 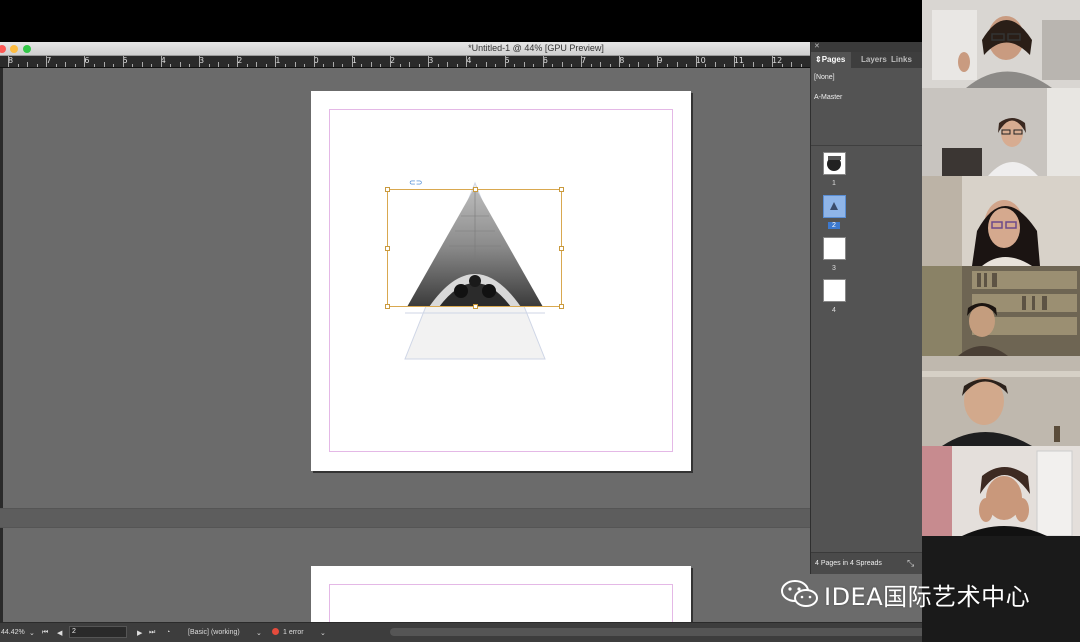 What do you see at coordinates (323, 633) in the screenshot?
I see `errors-dropdown-icon: ⌄` at bounding box center [323, 633].